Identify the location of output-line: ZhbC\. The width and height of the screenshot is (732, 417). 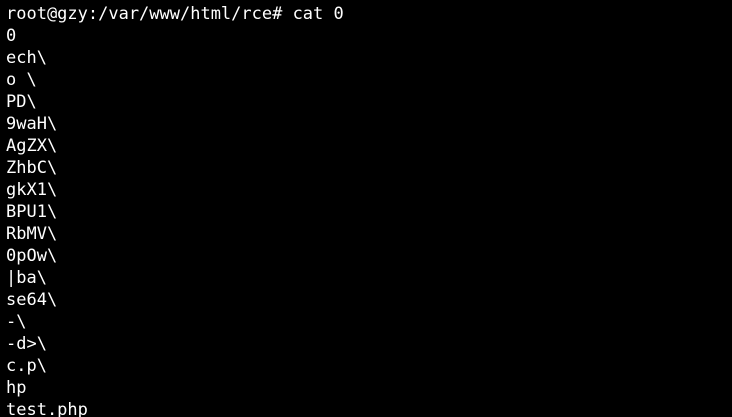
(32, 168).